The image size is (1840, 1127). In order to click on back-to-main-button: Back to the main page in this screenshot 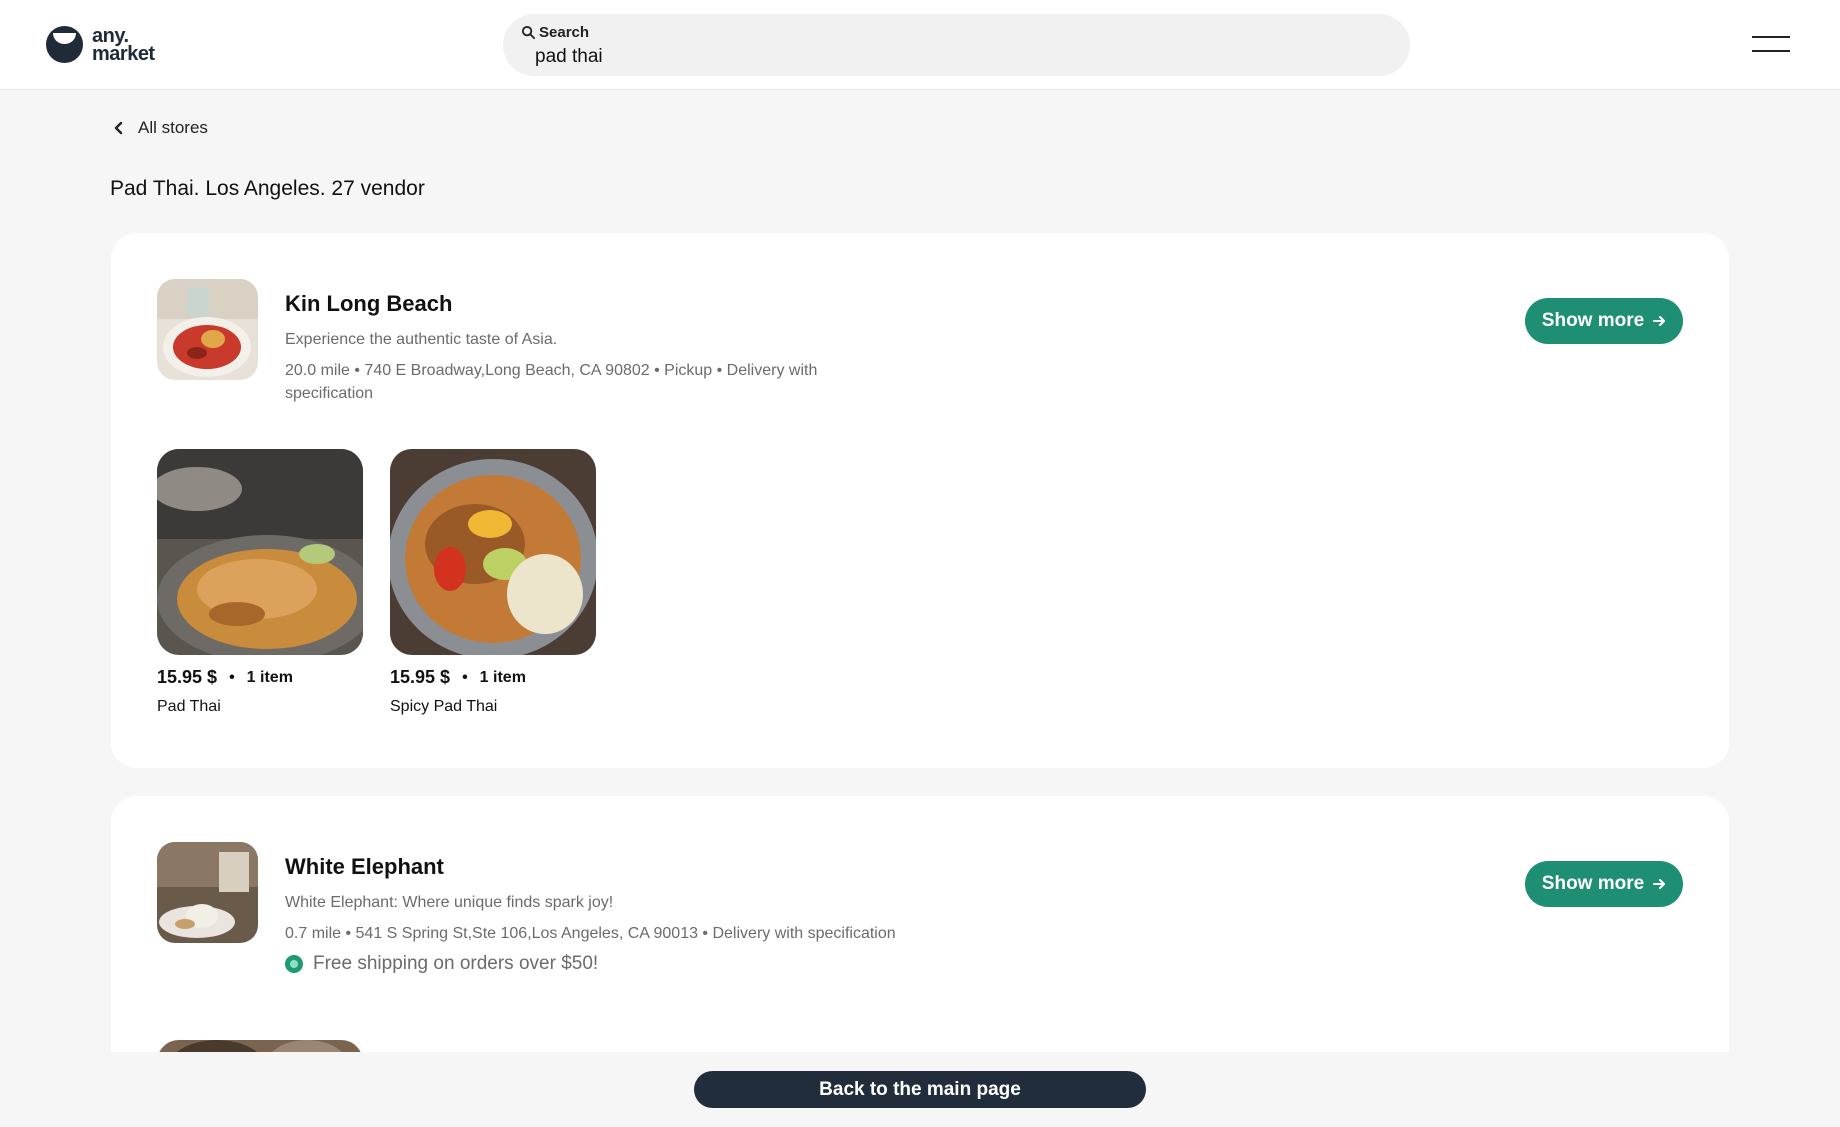, I will do `click(920, 1089)`.